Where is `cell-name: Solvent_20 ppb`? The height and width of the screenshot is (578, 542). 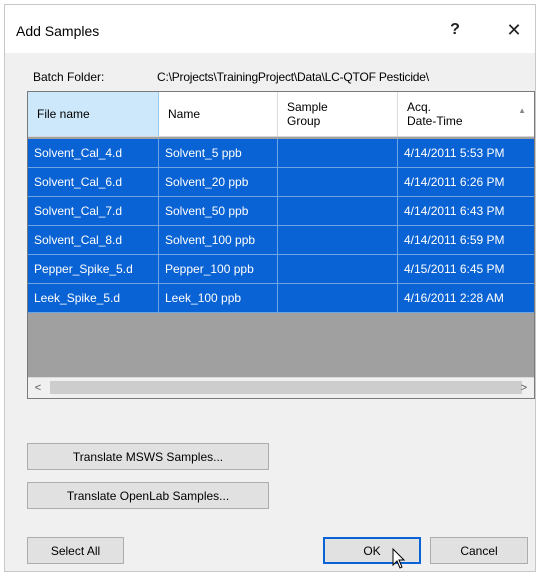
cell-name: Solvent_20 ppb is located at coordinates (218, 182).